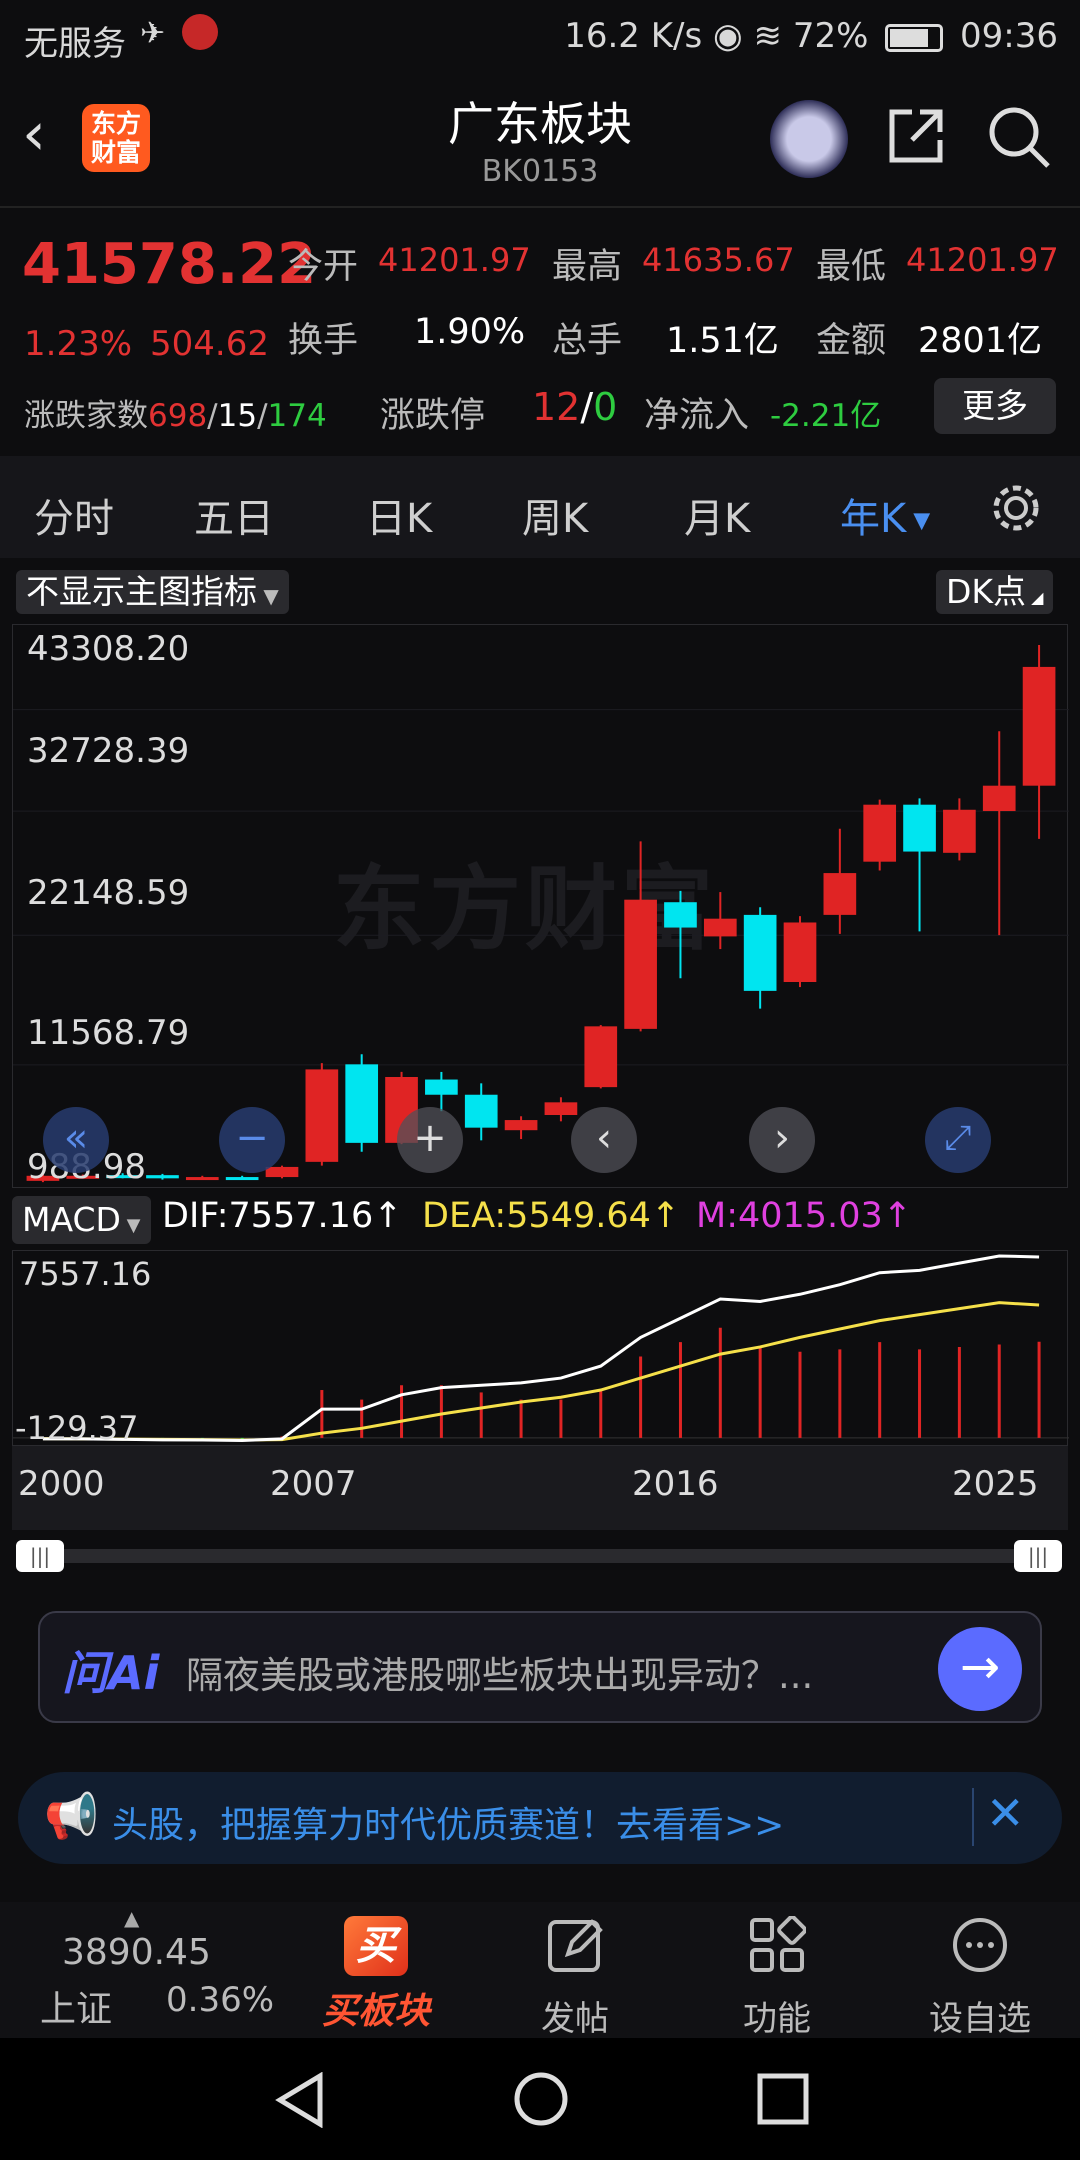  Describe the element at coordinates (71, 1219) in the screenshot. I see `macd-select-label: MACD` at that location.